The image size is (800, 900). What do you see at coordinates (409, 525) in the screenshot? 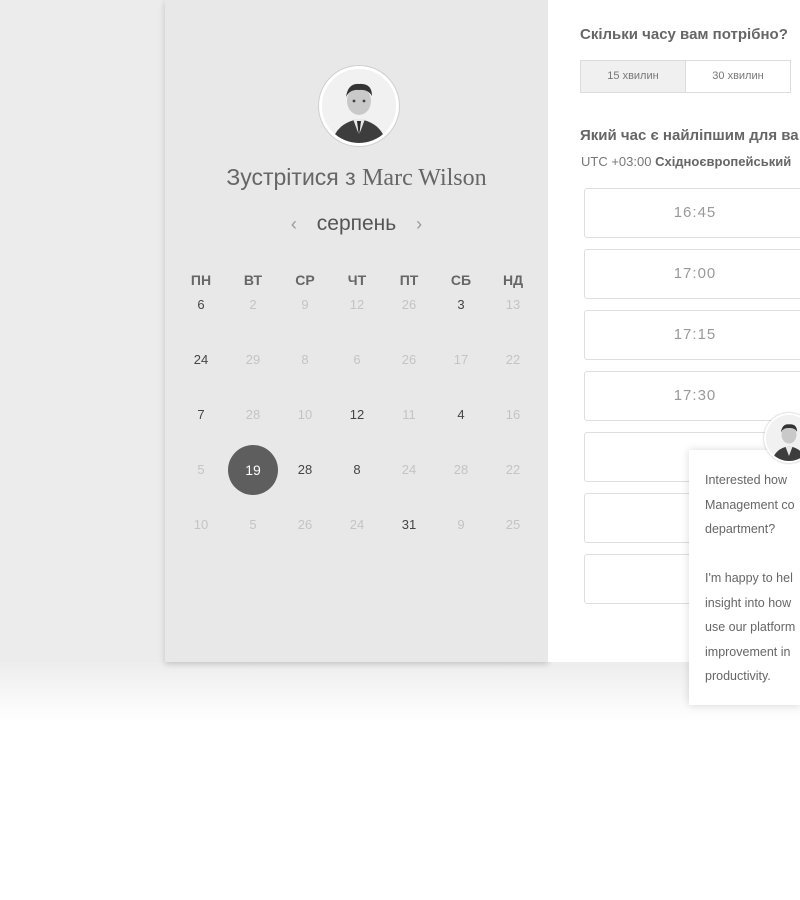
I see `calendar-day: 31` at bounding box center [409, 525].